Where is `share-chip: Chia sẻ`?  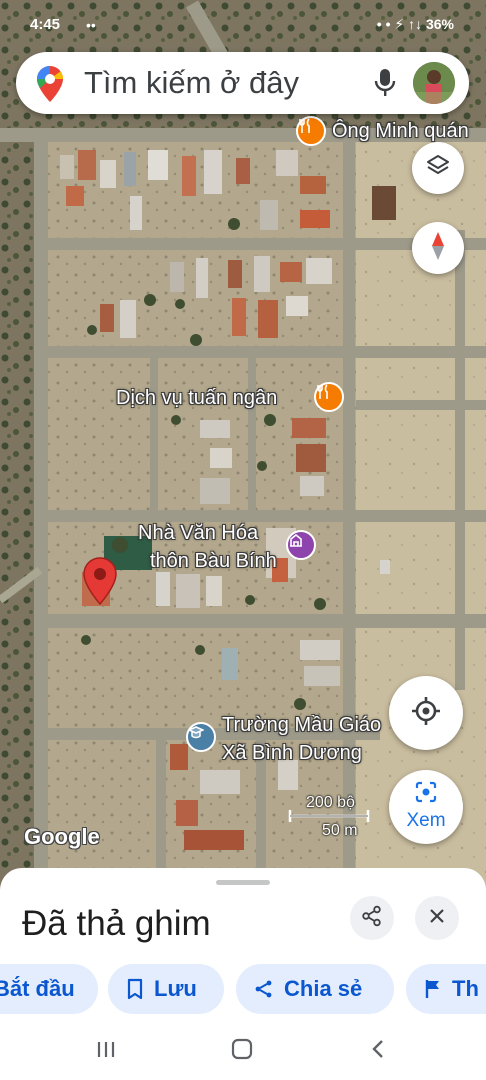 share-chip: Chia sẻ is located at coordinates (315, 989).